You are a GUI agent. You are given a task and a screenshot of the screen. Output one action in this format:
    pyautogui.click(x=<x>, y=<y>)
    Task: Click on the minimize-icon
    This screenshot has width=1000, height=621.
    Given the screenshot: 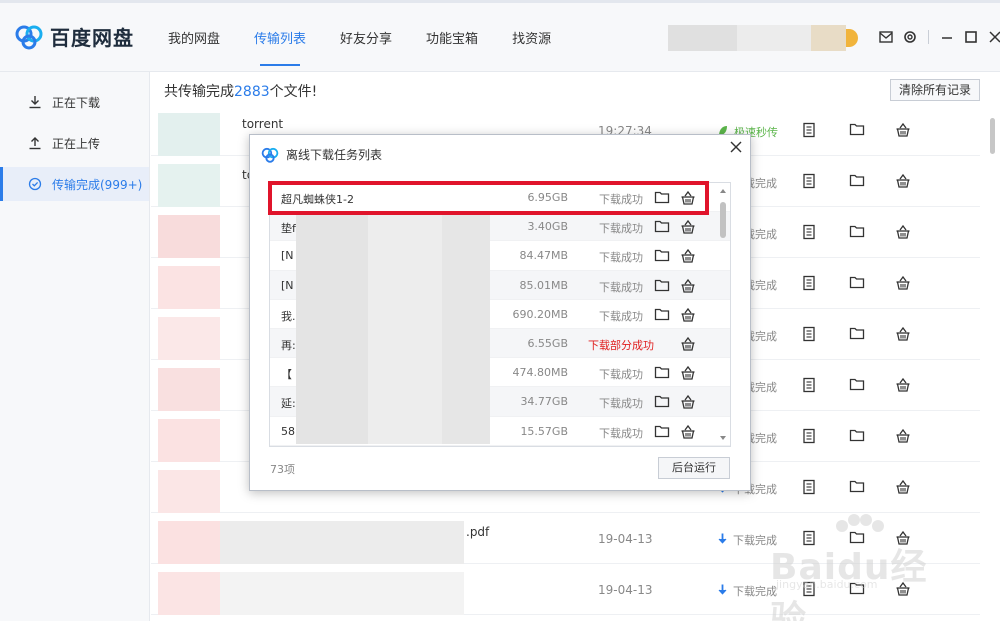 What is the action you would take?
    pyautogui.click(x=947, y=37)
    